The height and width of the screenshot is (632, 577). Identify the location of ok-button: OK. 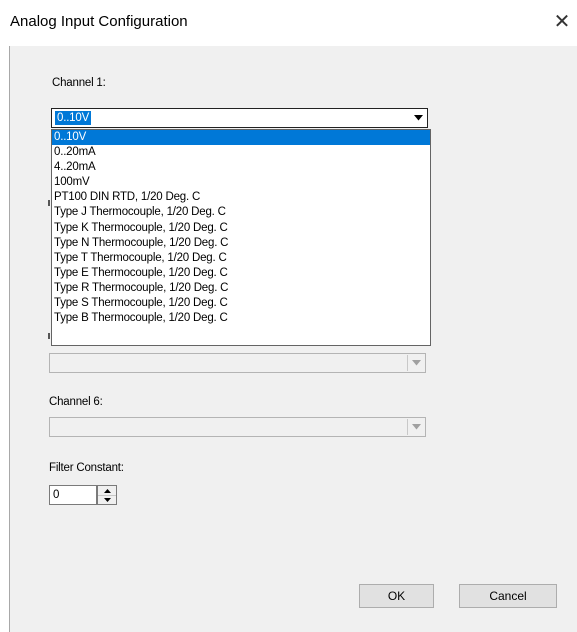
(396, 596).